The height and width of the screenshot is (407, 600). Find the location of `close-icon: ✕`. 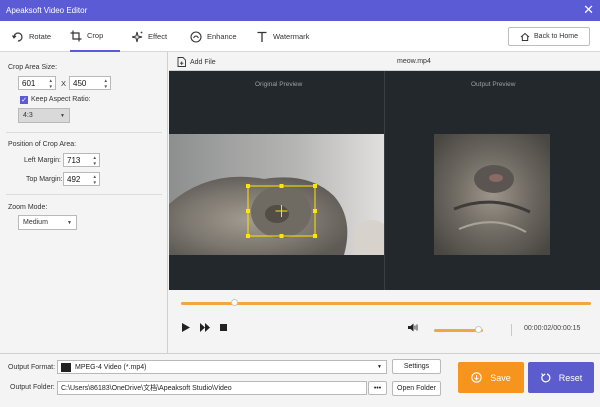

close-icon: ✕ is located at coordinates (588, 9).